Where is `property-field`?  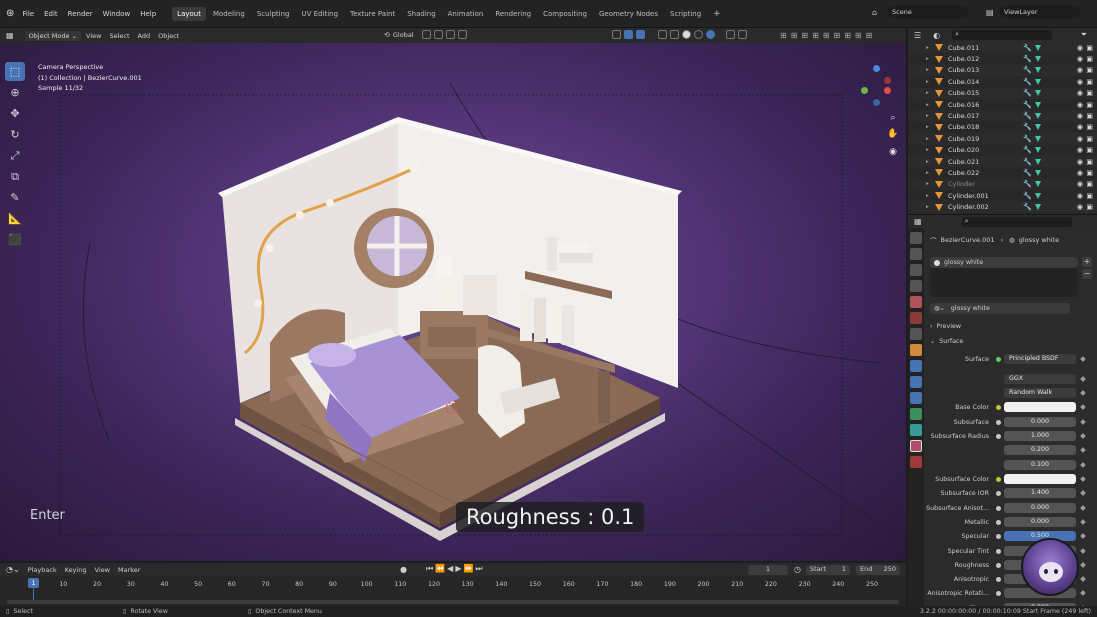
property-field is located at coordinates (1040, 407).